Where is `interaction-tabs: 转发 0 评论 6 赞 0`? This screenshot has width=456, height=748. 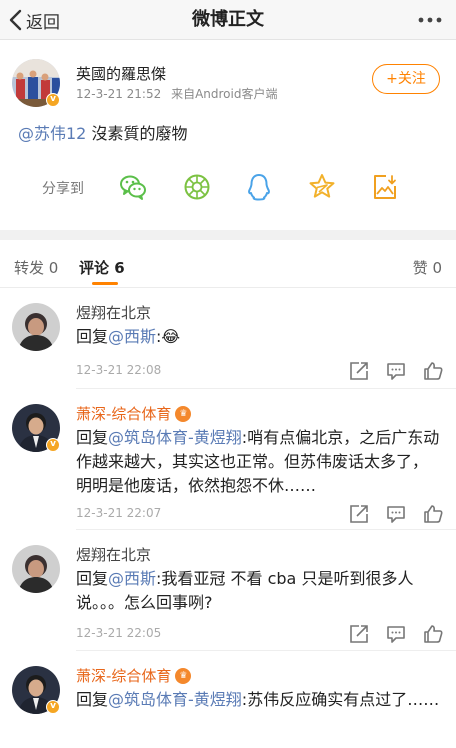
interaction-tabs: 转发 0 评论 6 赞 0 is located at coordinates (228, 264).